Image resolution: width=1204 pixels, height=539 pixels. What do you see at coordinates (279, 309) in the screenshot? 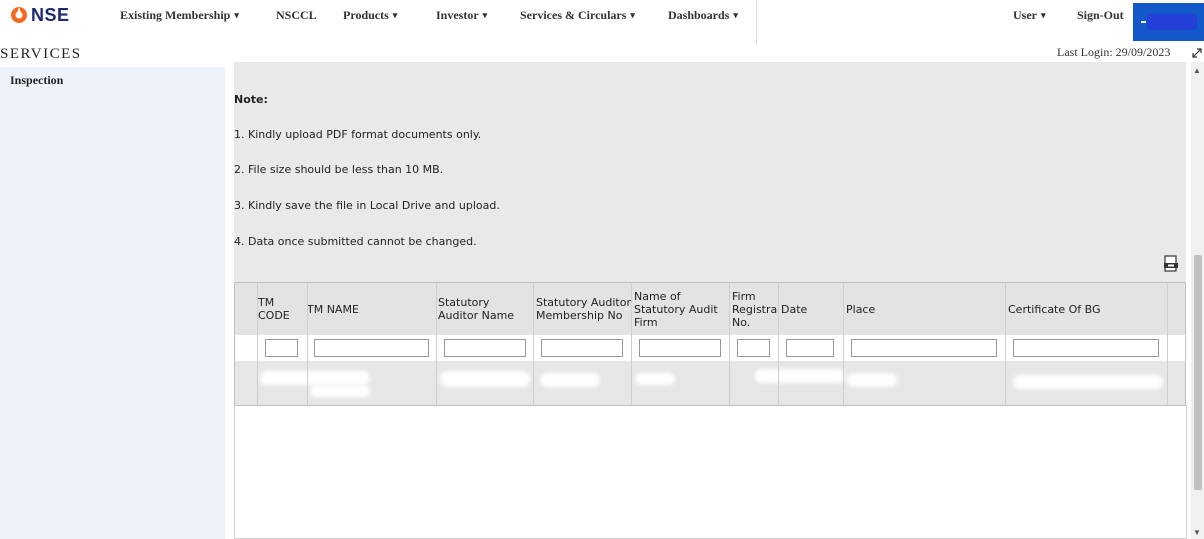
I see `col-header-tm-code: TM CODE` at bounding box center [279, 309].